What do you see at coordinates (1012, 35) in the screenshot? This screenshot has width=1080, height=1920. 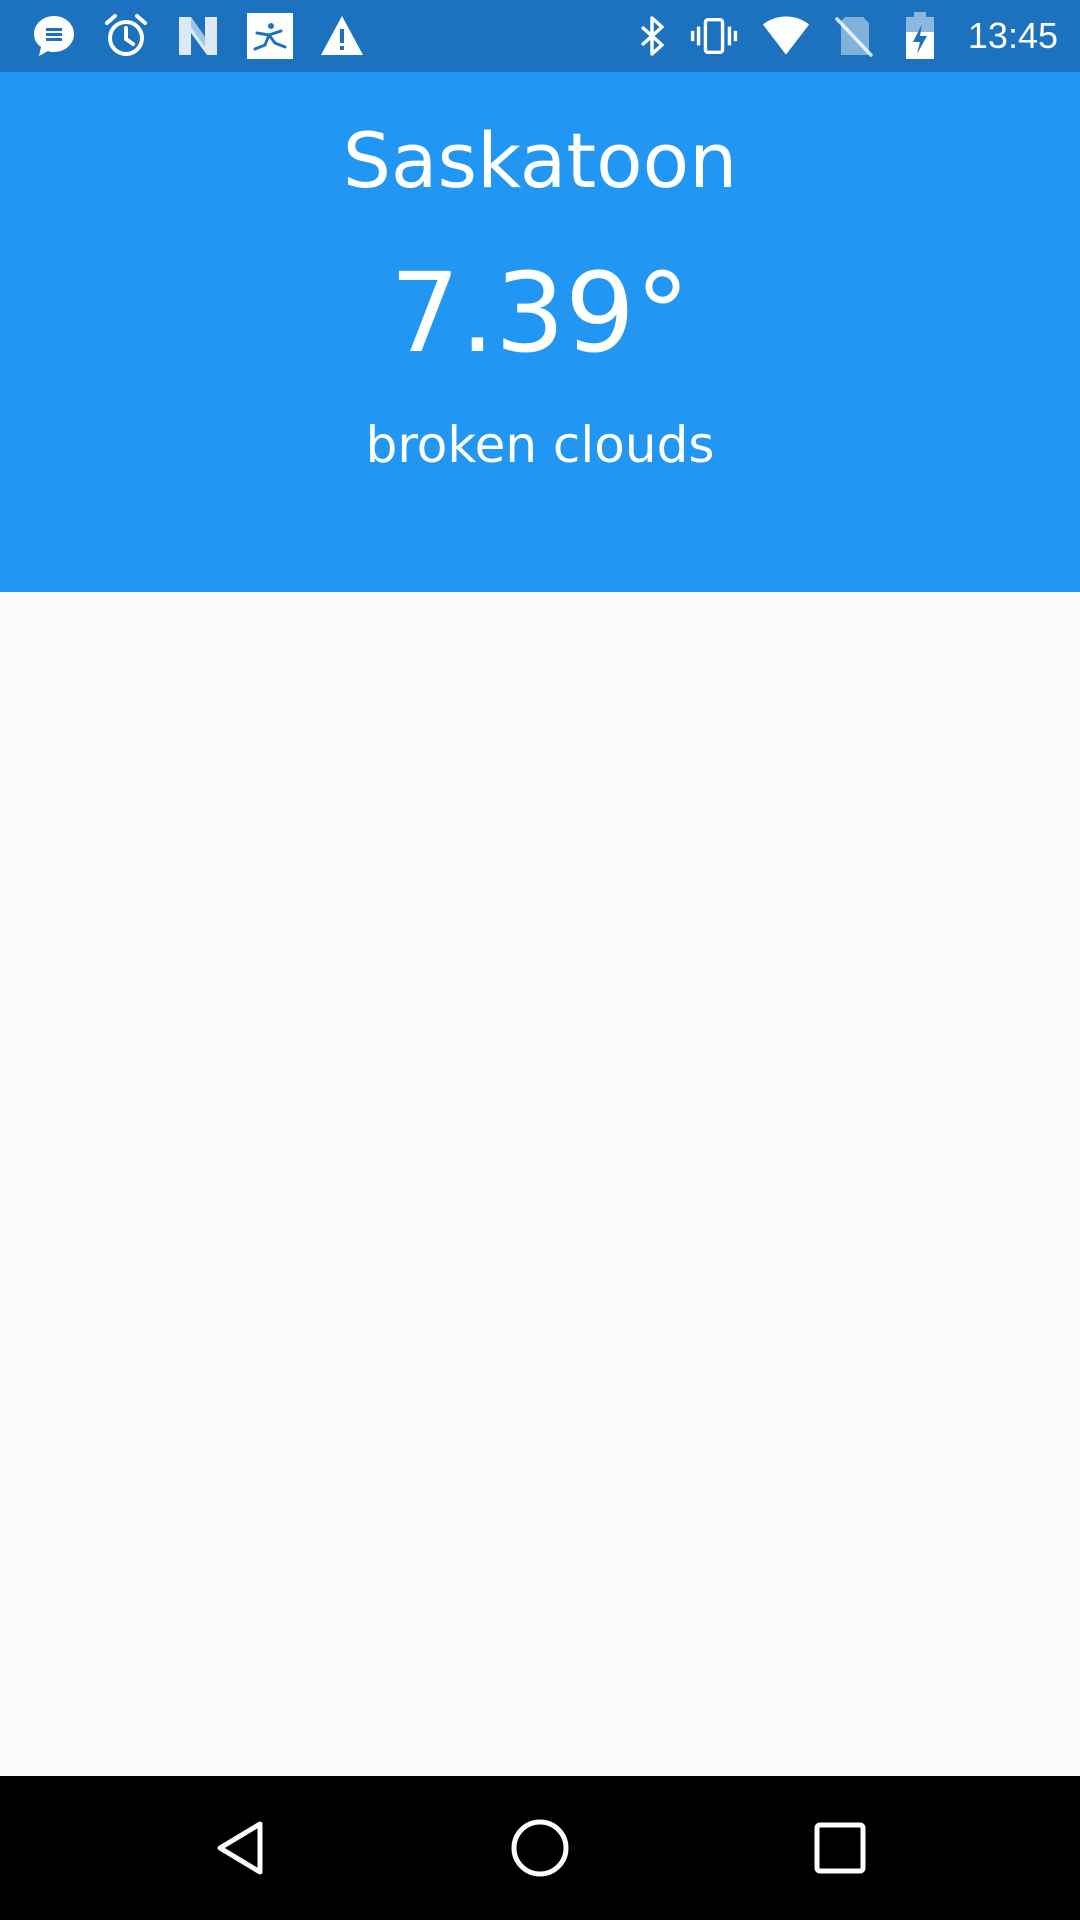 I see `status-bar-clock: 13:45` at bounding box center [1012, 35].